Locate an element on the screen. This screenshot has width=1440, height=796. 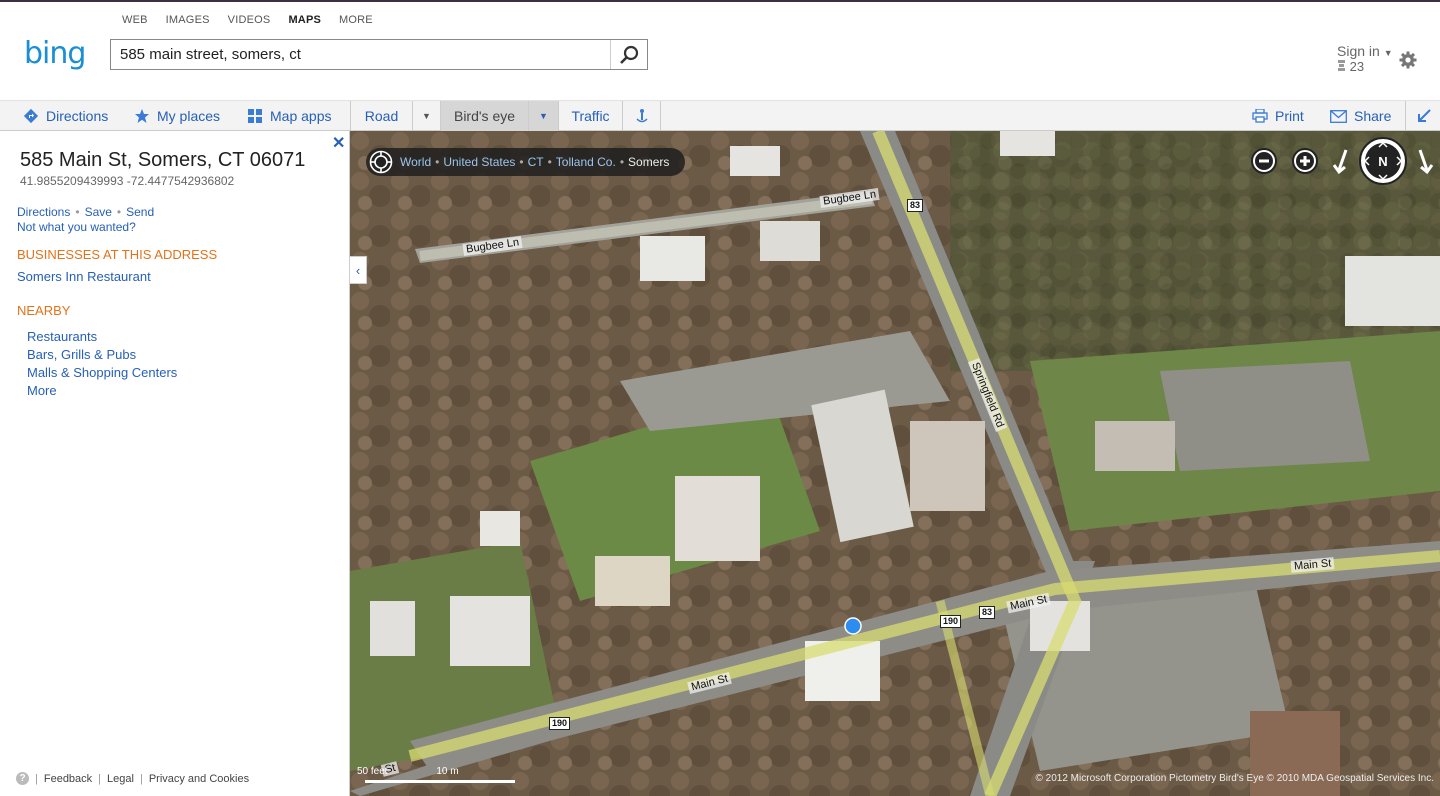
my-places-button: My places is located at coordinates (177, 116).